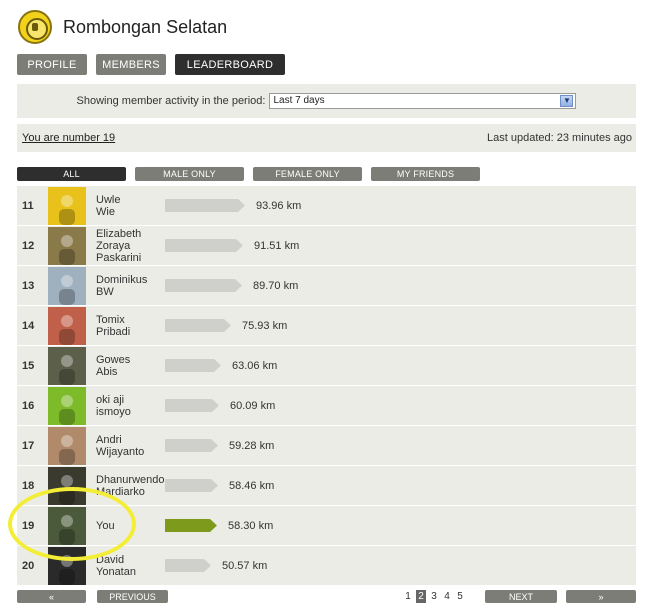  What do you see at coordinates (299, 100) in the screenshot?
I see `period-selected-value: Last 7 days` at bounding box center [299, 100].